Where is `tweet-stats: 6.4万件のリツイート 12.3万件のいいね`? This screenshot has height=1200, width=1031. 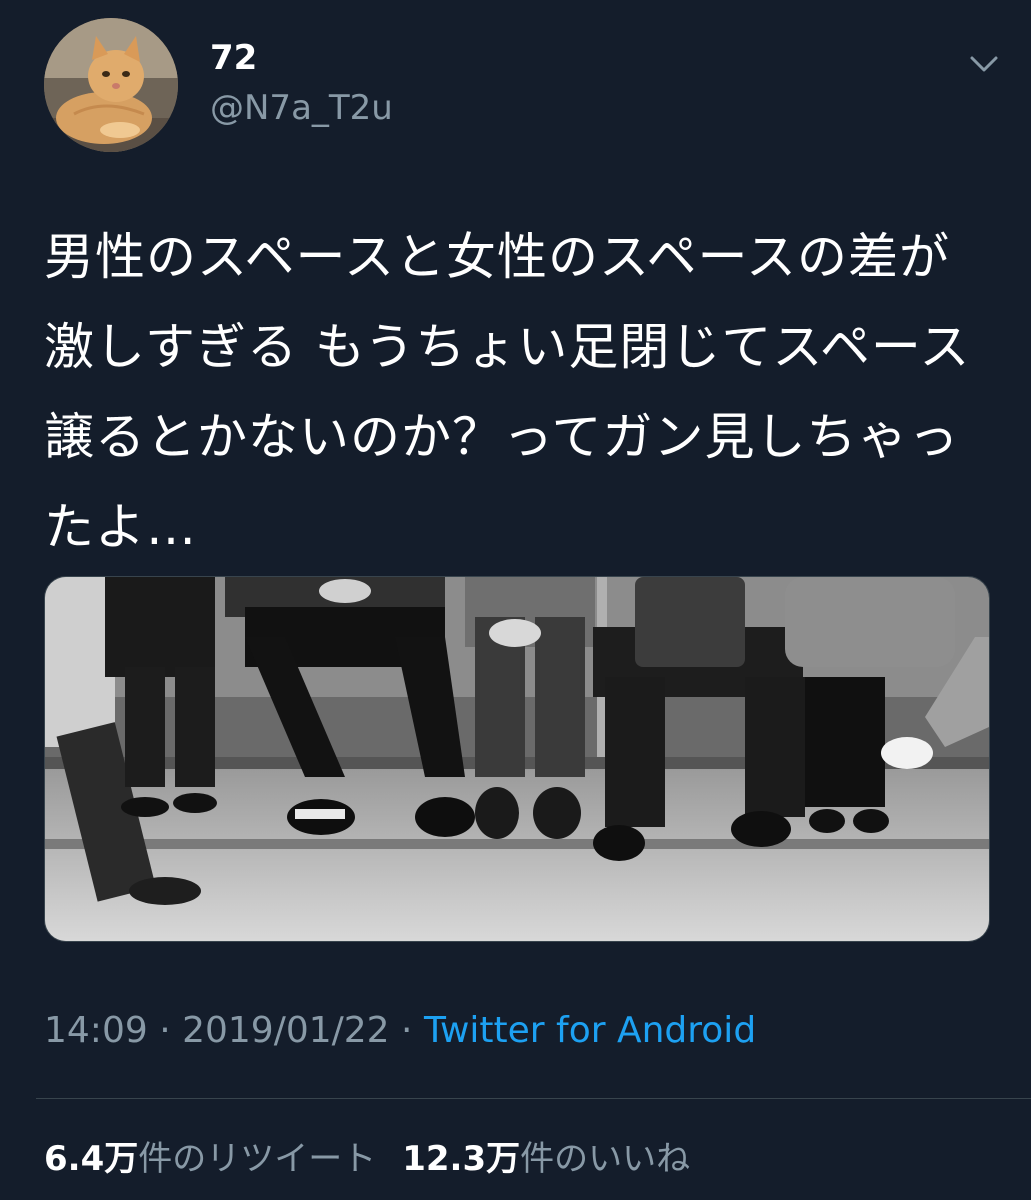 tweet-stats: 6.4万件のリツイート 12.3万件のいいね is located at coordinates (367, 1159).